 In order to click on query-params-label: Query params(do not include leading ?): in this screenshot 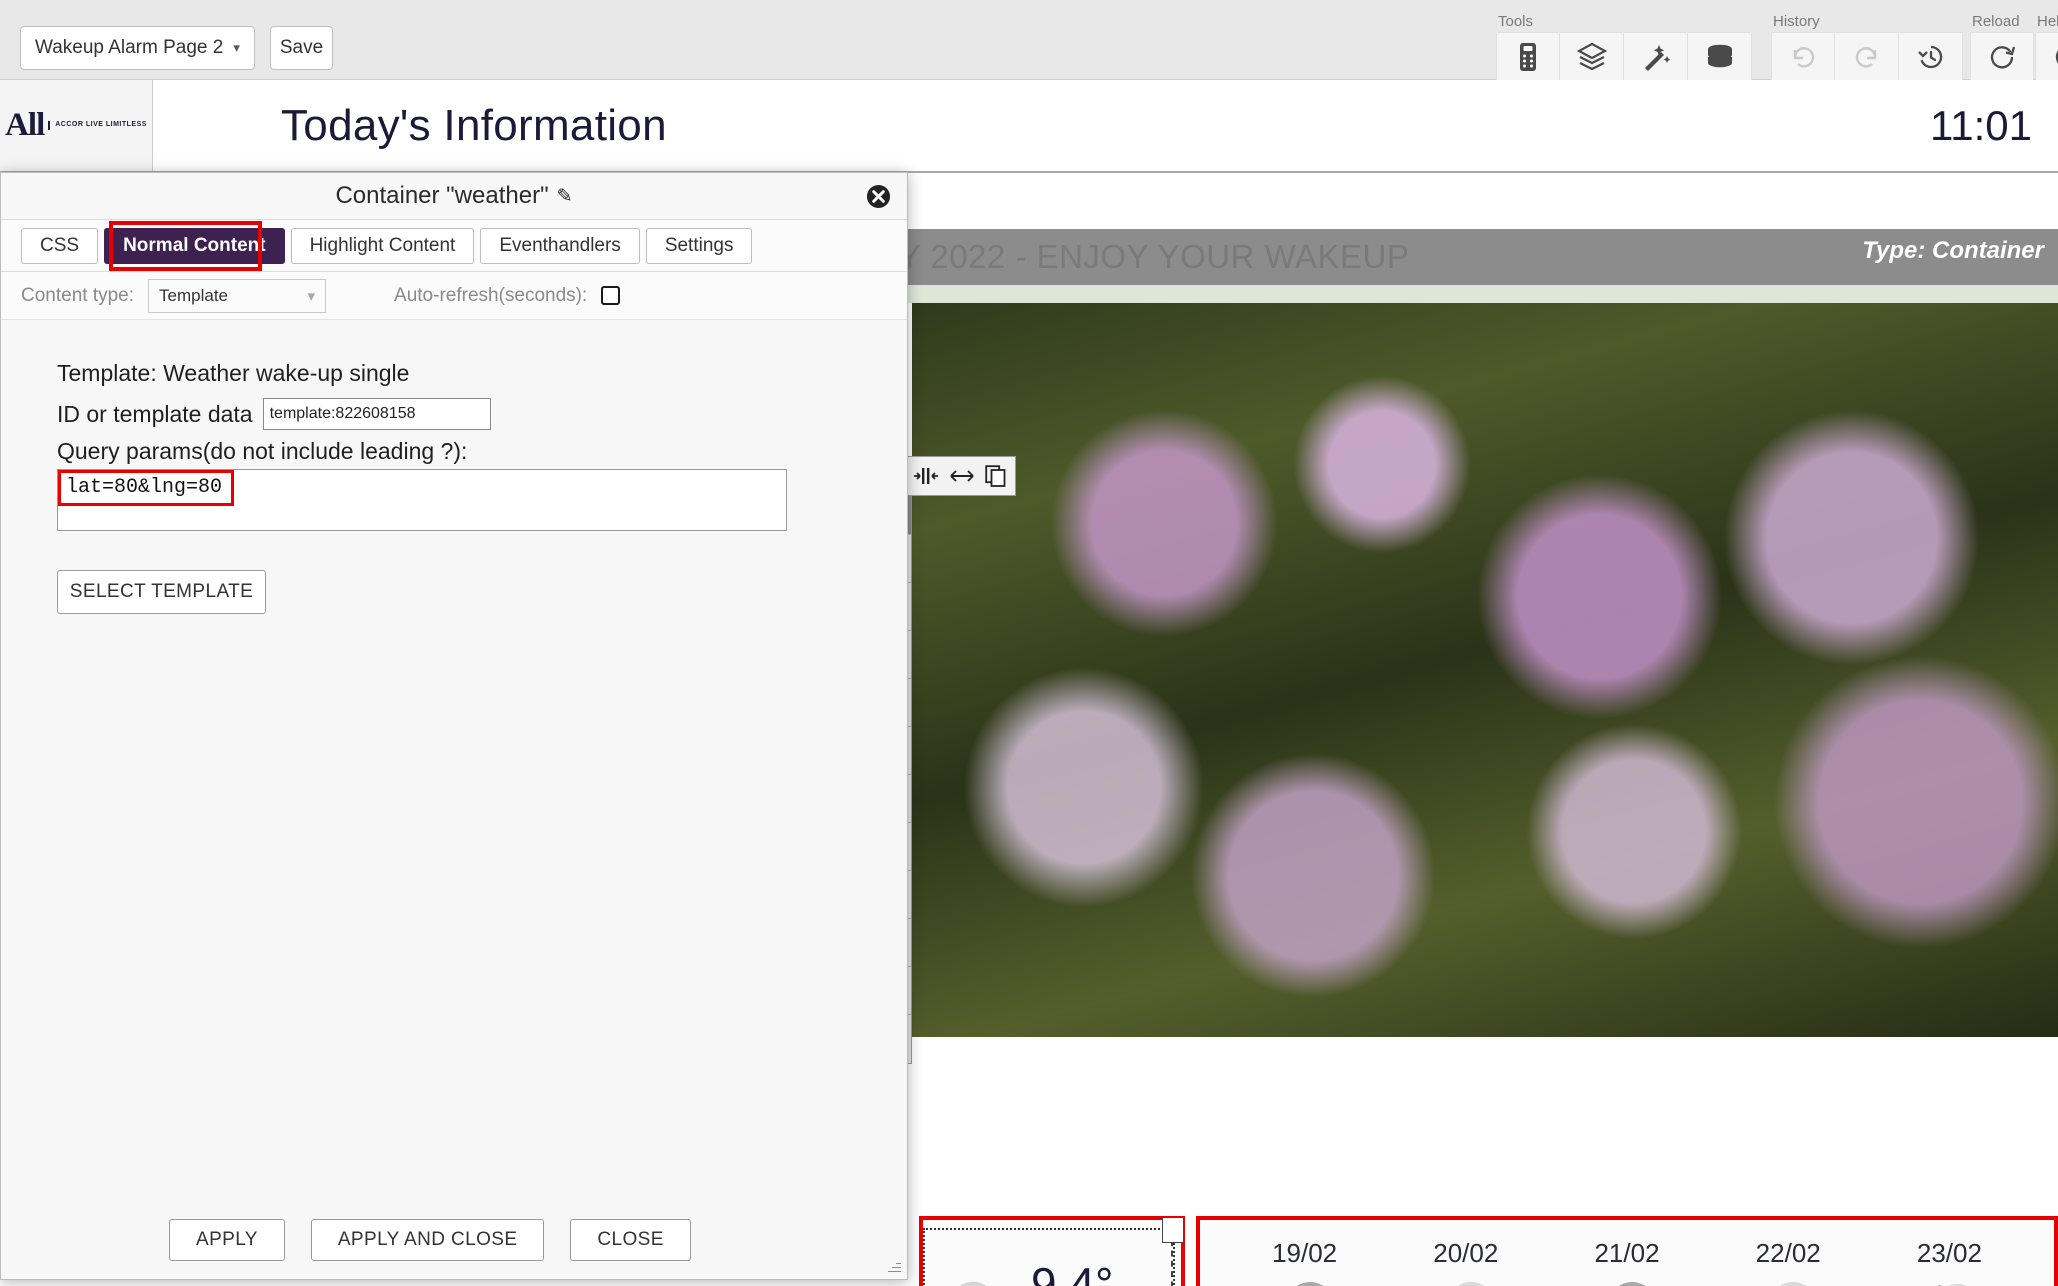, I will do `click(262, 451)`.